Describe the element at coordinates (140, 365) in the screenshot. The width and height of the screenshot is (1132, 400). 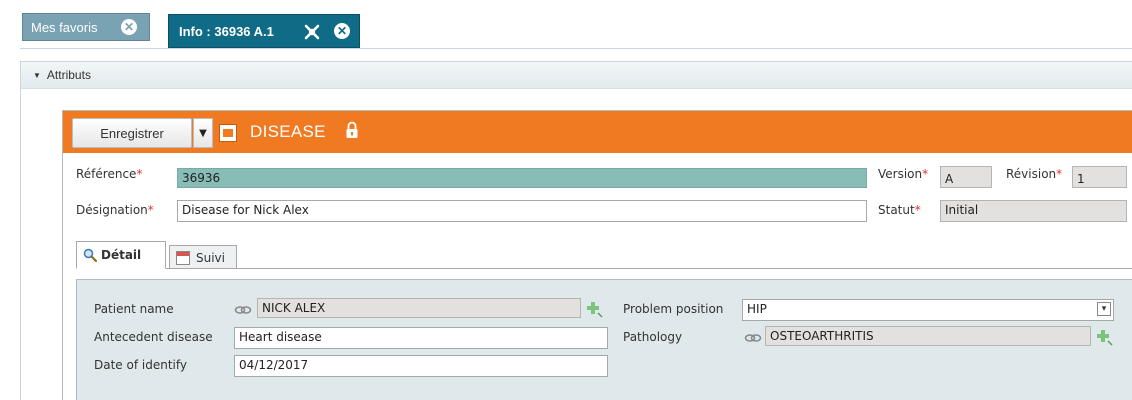
I see `date-of-identify-label: Date of identify` at that location.